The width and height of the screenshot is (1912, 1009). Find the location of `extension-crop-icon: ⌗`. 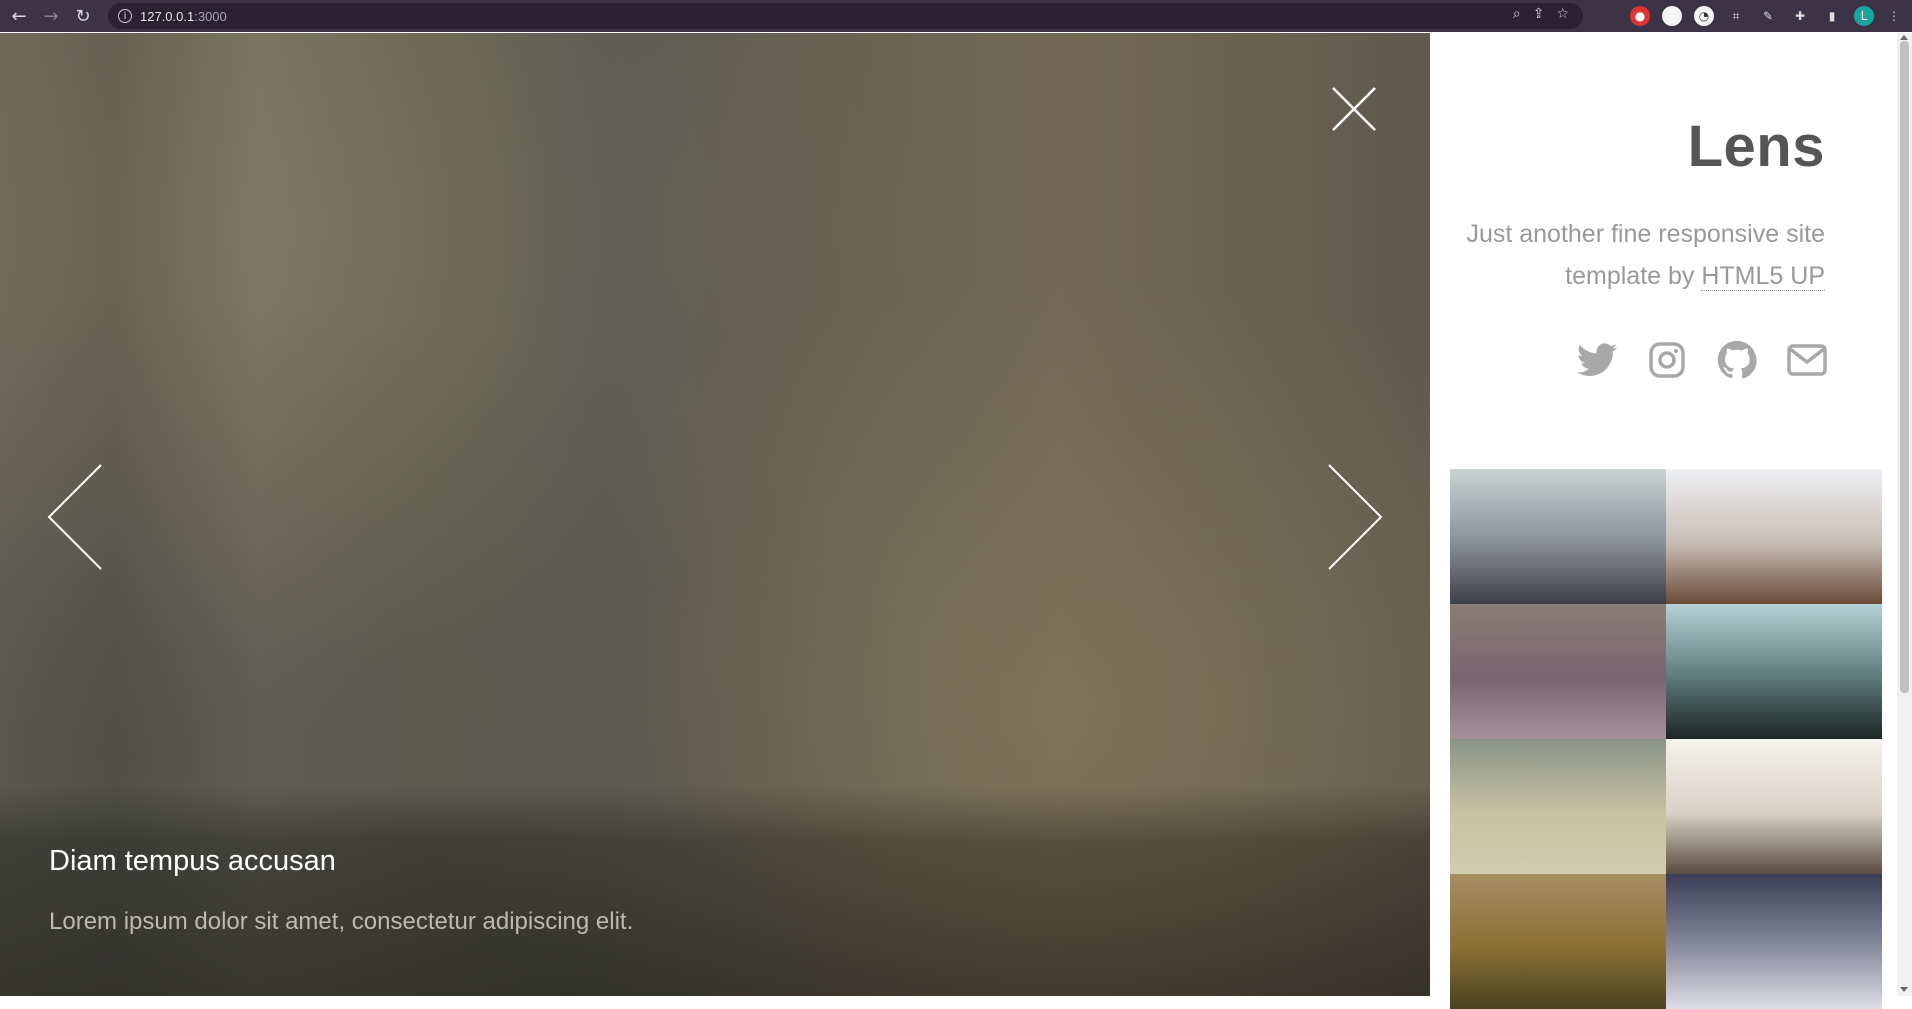

extension-crop-icon: ⌗ is located at coordinates (1736, 16).